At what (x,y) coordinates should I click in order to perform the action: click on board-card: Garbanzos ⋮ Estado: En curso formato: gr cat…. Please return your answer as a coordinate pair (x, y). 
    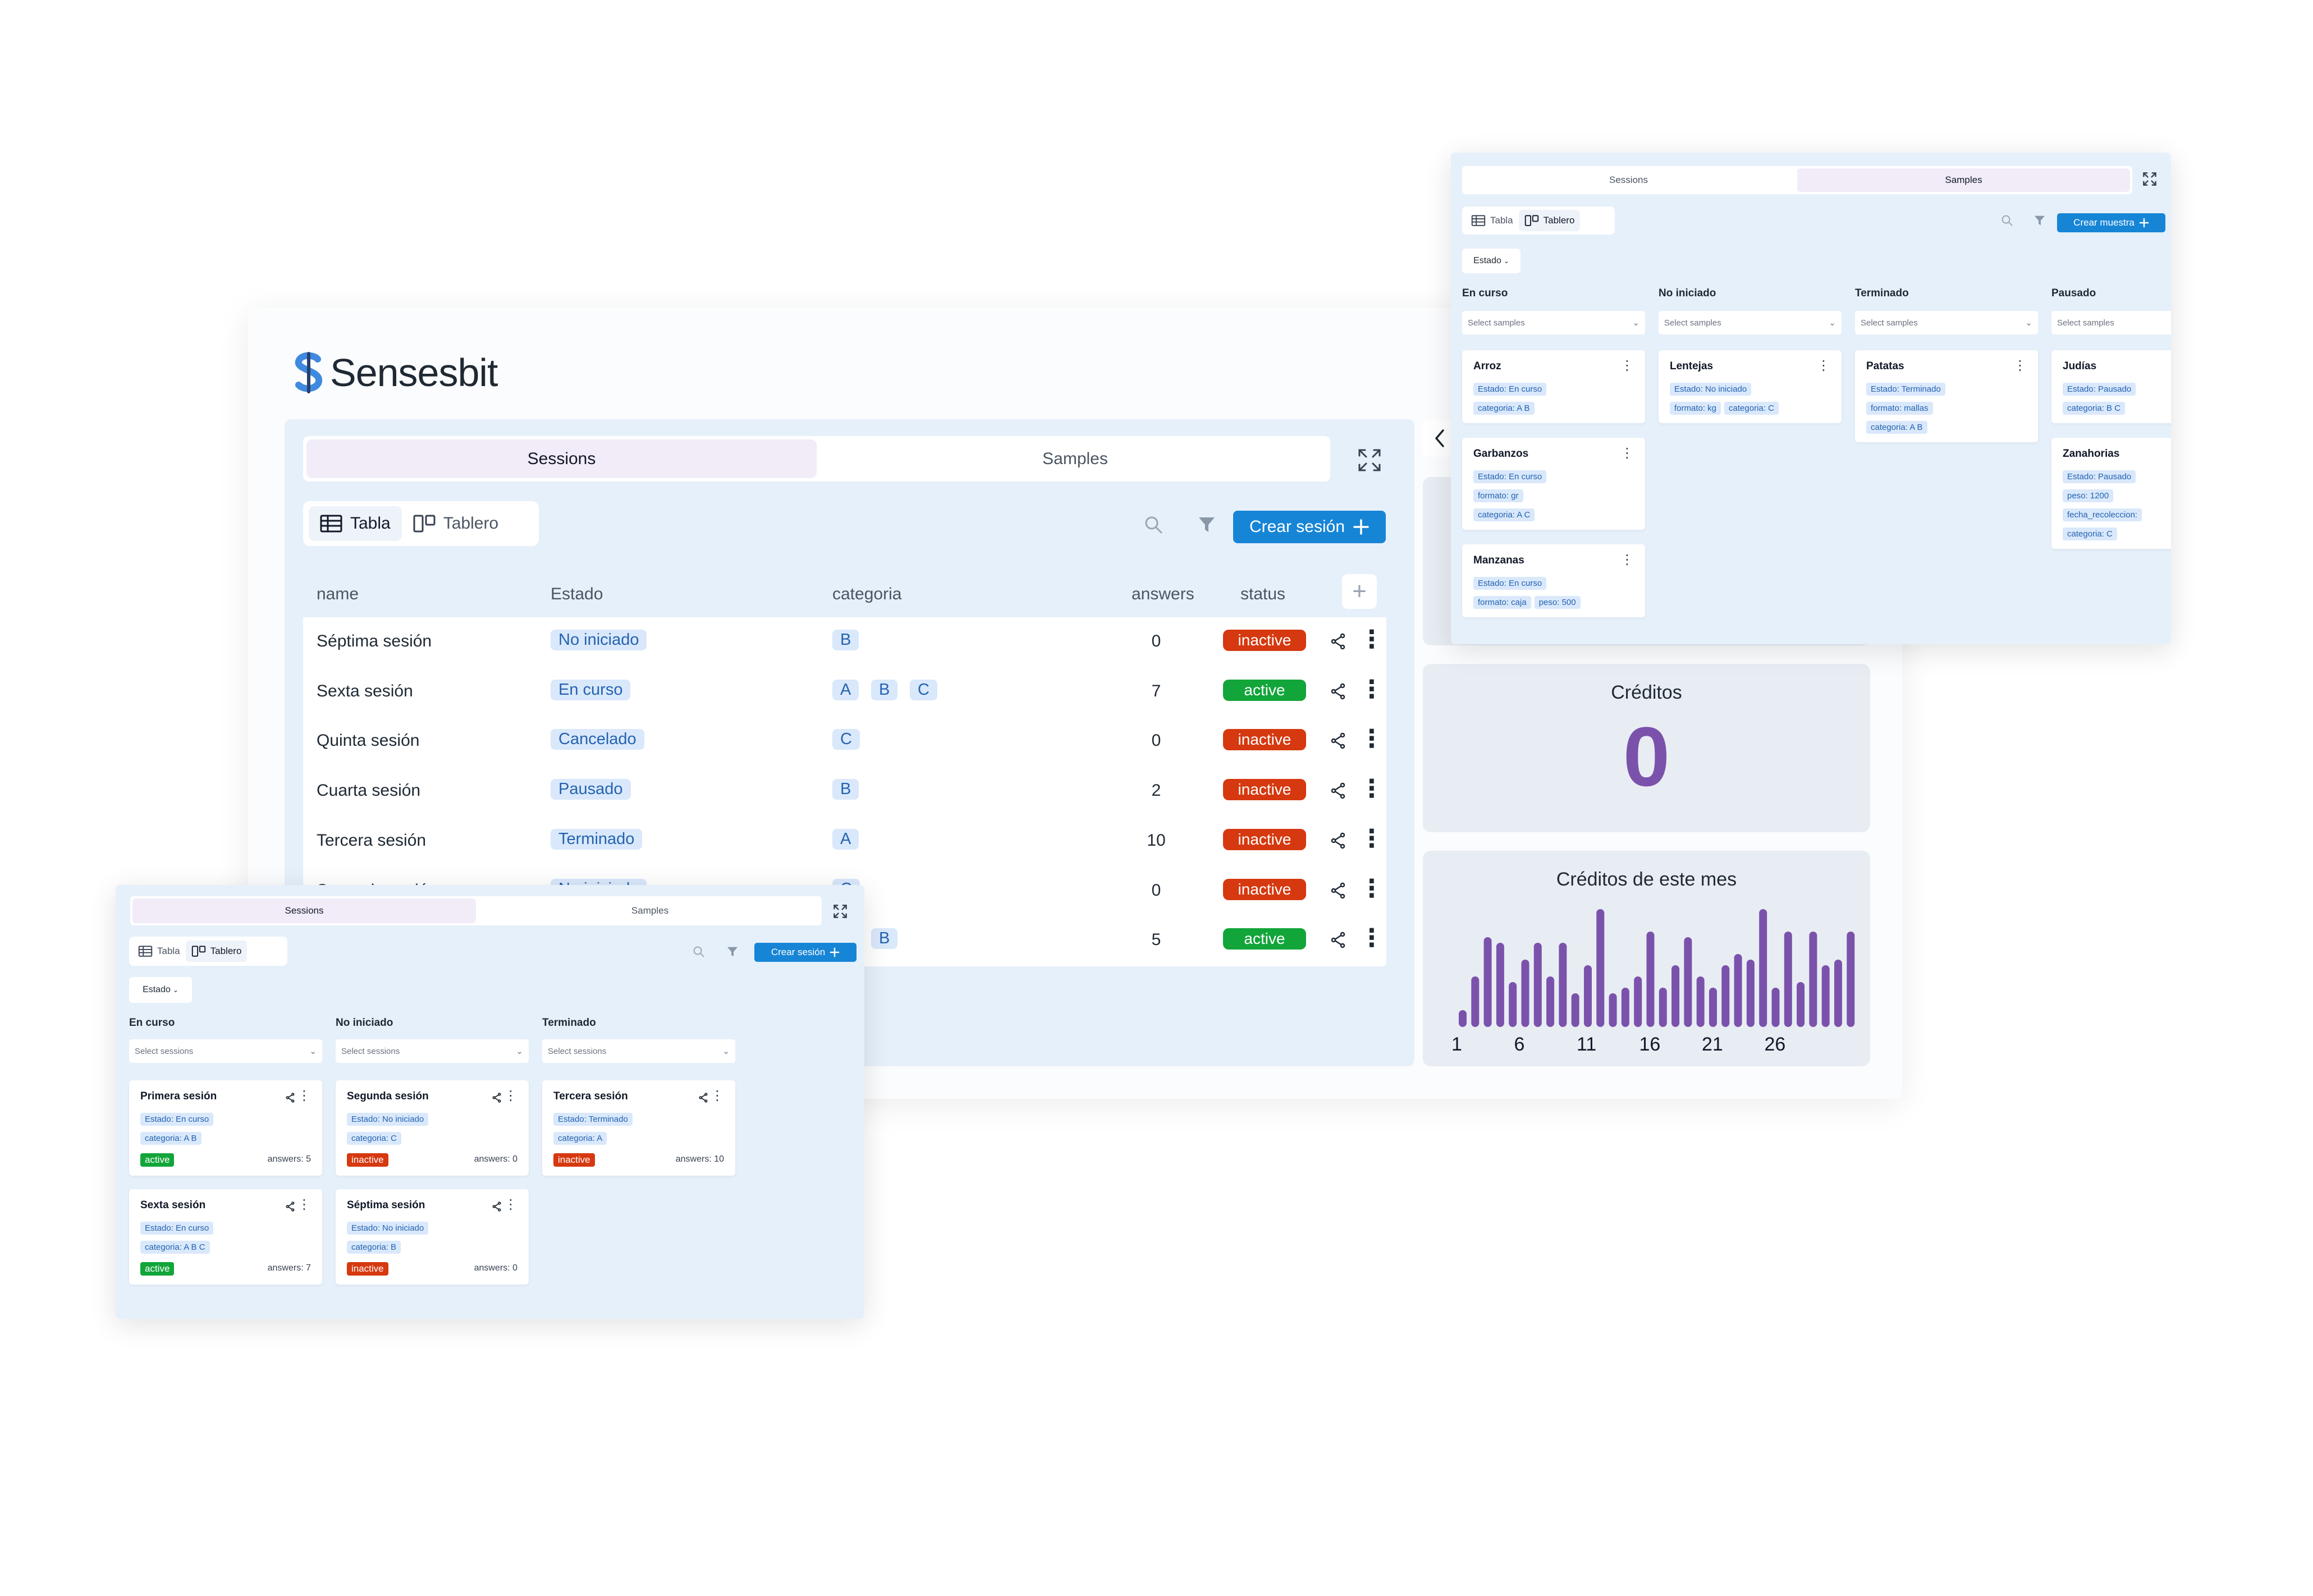
    Looking at the image, I should click on (1553, 484).